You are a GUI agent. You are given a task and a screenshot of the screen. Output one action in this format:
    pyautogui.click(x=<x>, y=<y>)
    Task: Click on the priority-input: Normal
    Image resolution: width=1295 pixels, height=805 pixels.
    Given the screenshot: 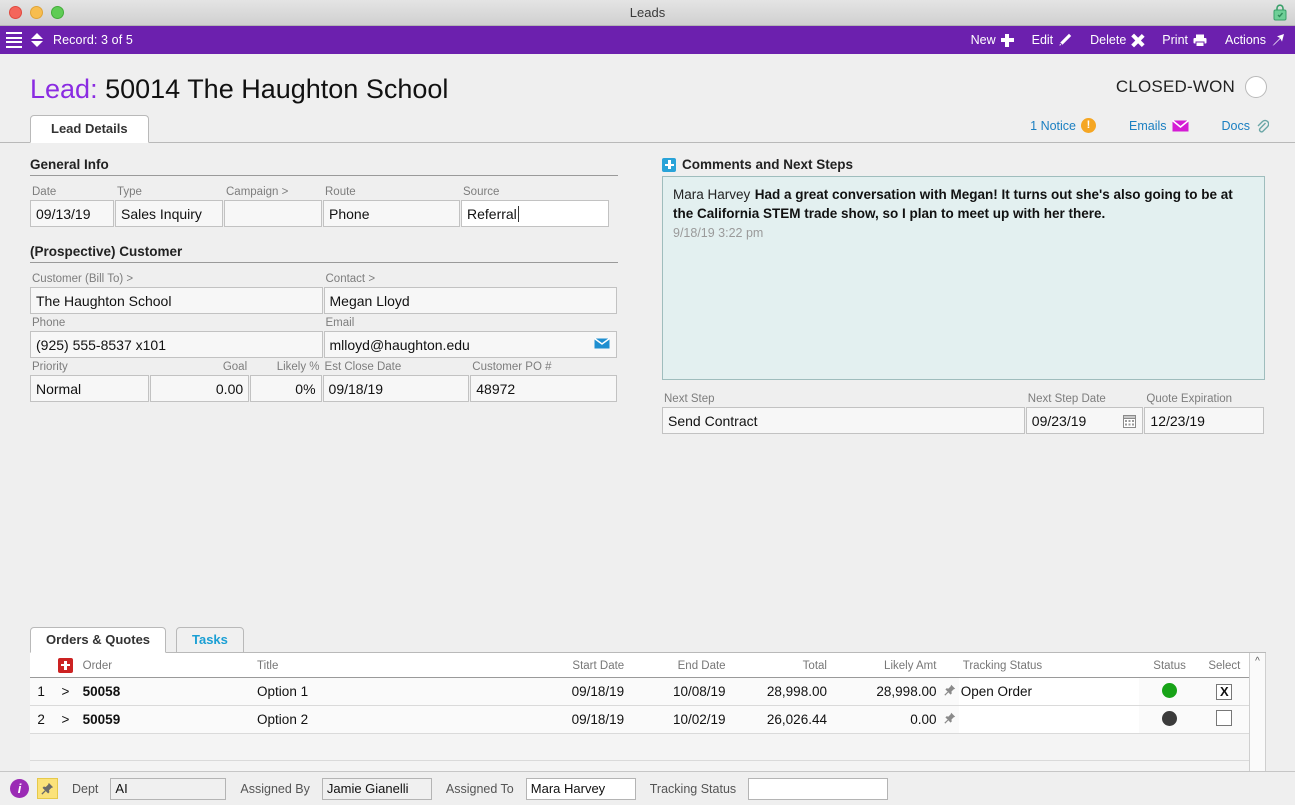 What is the action you would take?
    pyautogui.click(x=89, y=388)
    